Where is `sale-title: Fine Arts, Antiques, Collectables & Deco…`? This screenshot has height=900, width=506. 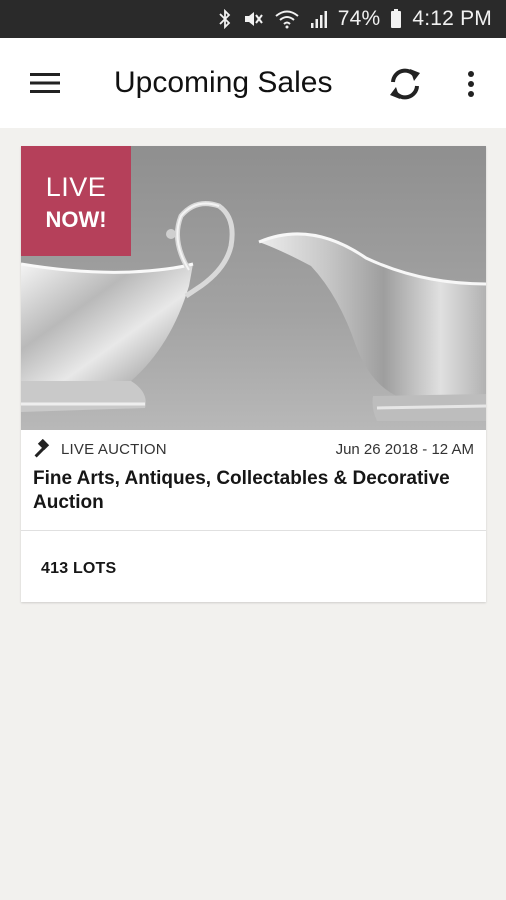
sale-title: Fine Arts, Antiques, Collectables & Deco… is located at coordinates (253, 491).